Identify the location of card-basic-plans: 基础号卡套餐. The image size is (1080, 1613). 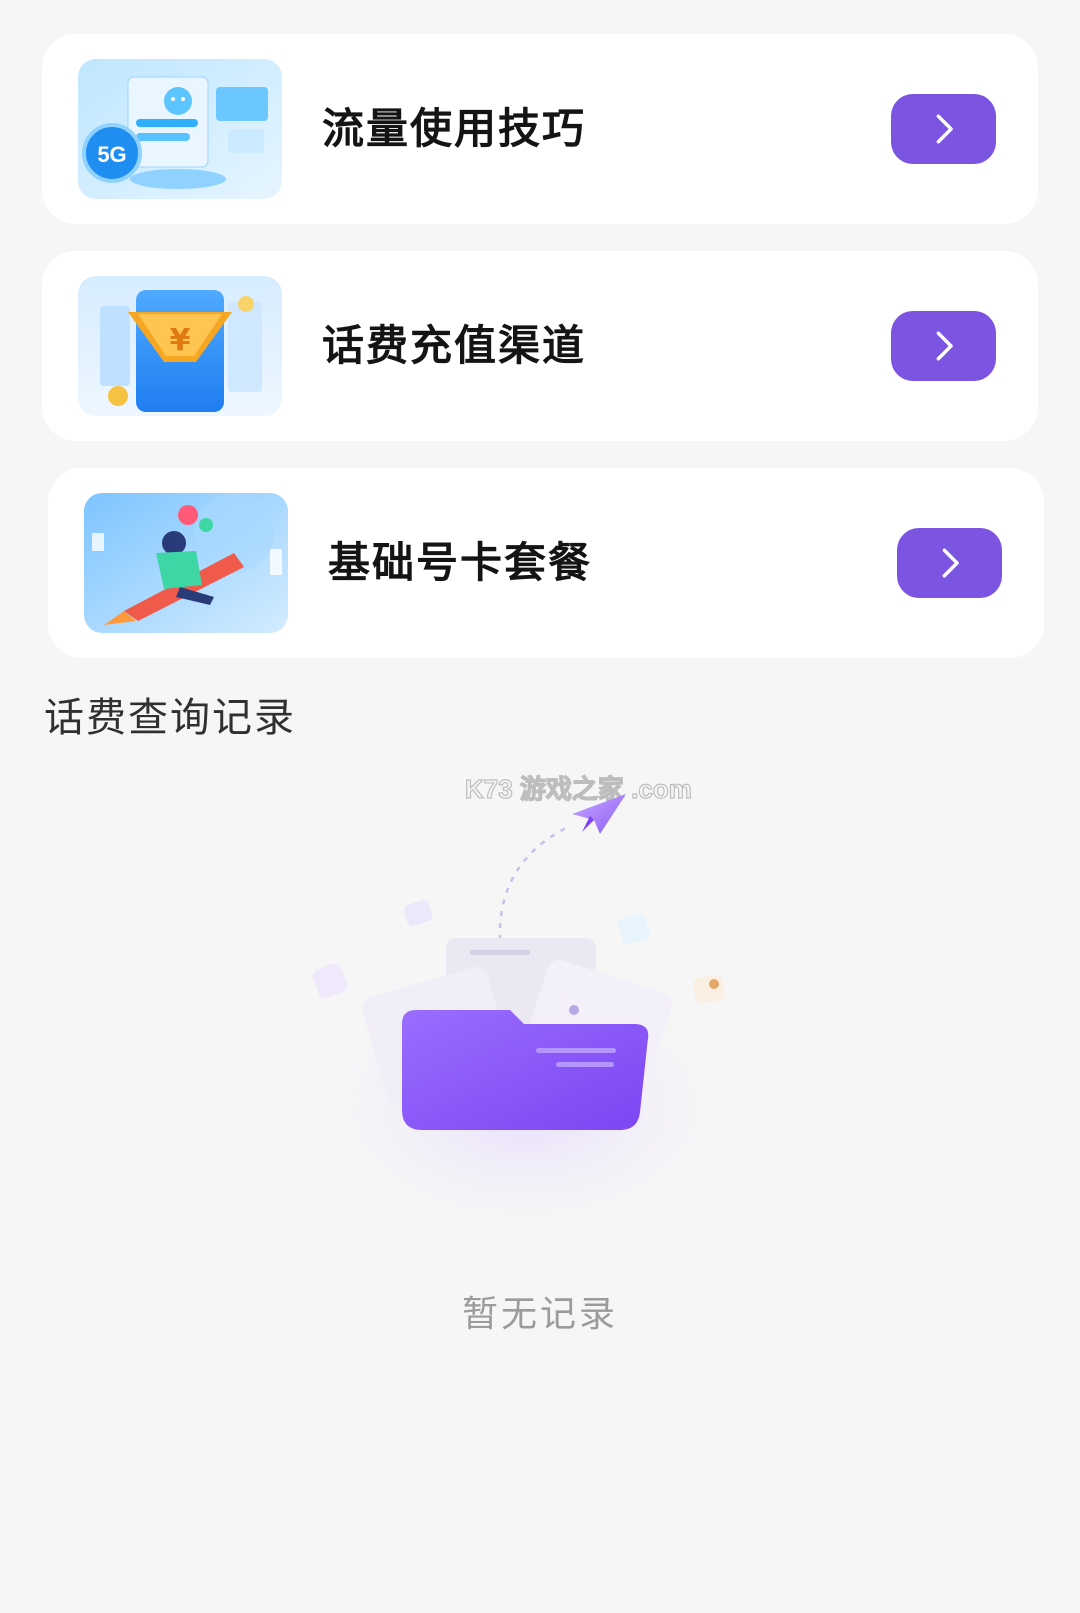
(546, 563).